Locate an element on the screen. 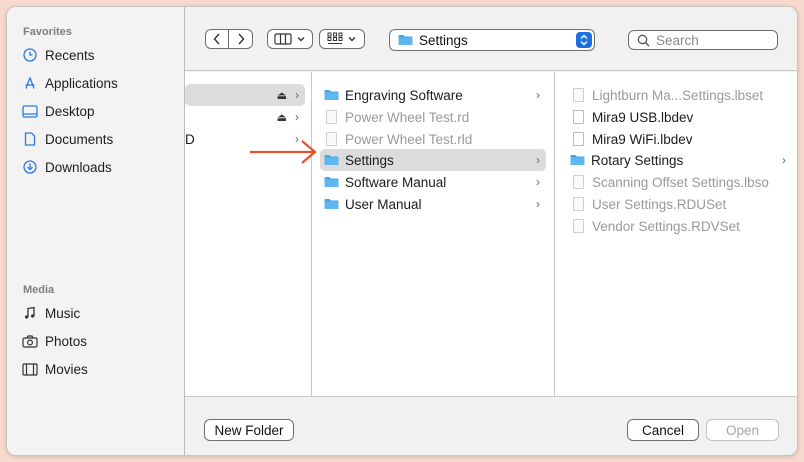 The image size is (804, 462). view-mode-button is located at coordinates (290, 39).